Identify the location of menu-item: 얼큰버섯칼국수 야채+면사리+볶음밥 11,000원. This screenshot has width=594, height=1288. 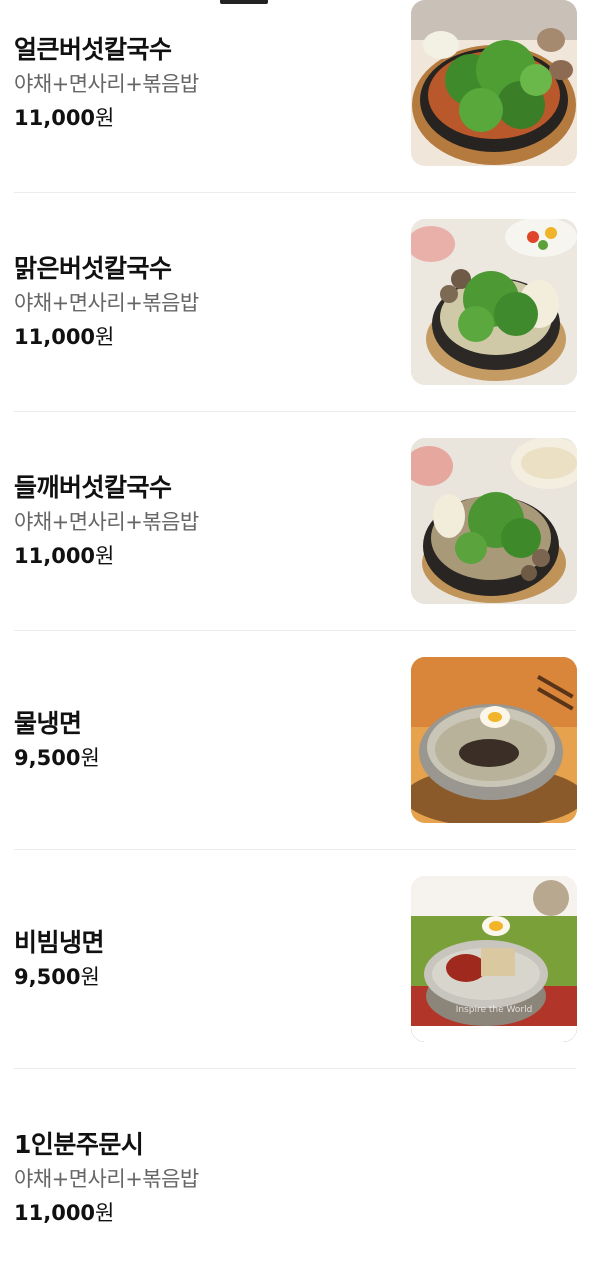
(297, 96).